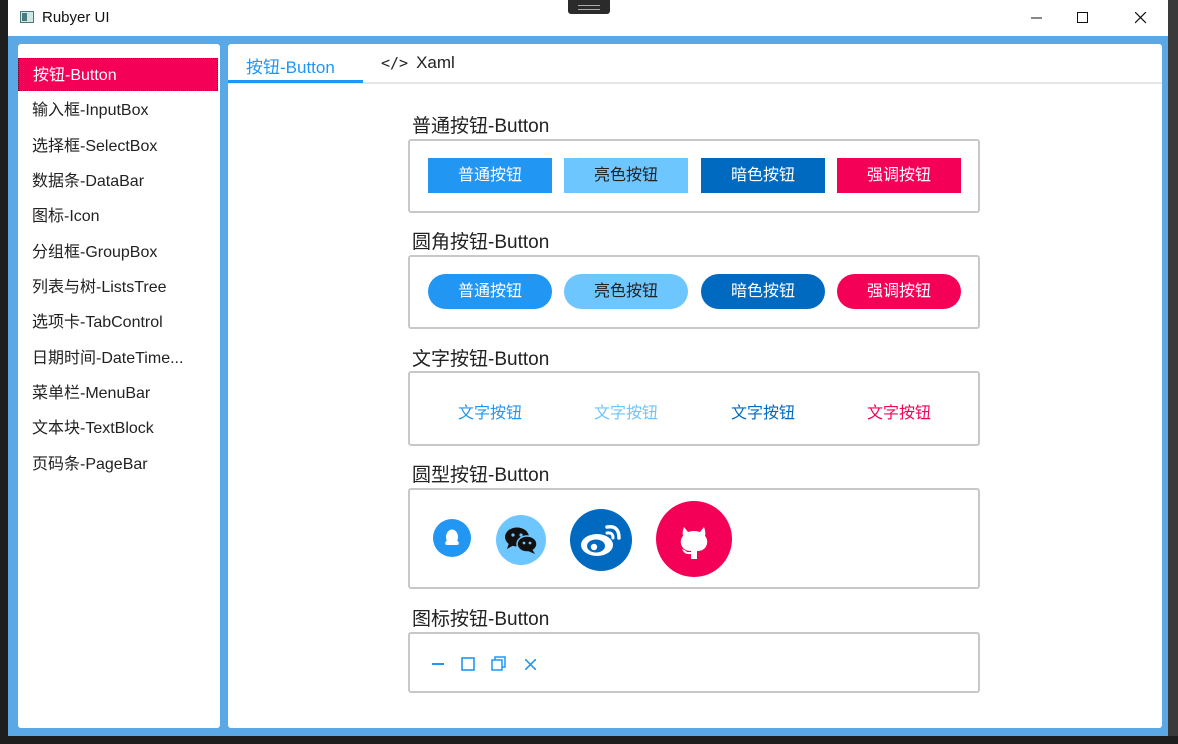 Image resolution: width=1178 pixels, height=744 pixels. I want to click on restore-icon-button, so click(499, 664).